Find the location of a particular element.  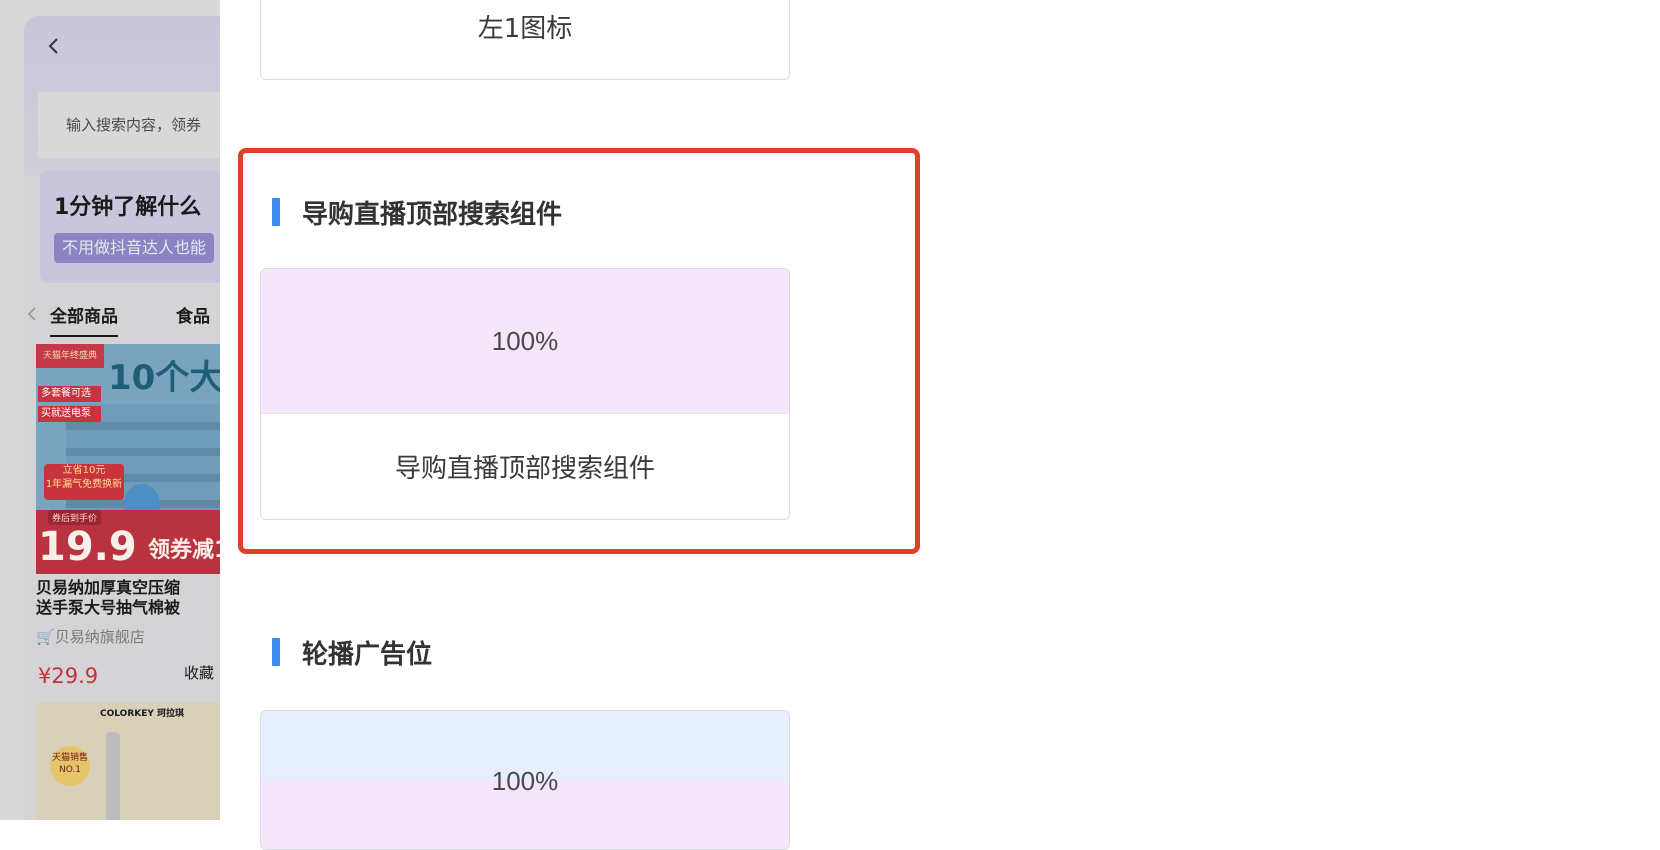

section-title: 轮播广告位 is located at coordinates (352, 653).